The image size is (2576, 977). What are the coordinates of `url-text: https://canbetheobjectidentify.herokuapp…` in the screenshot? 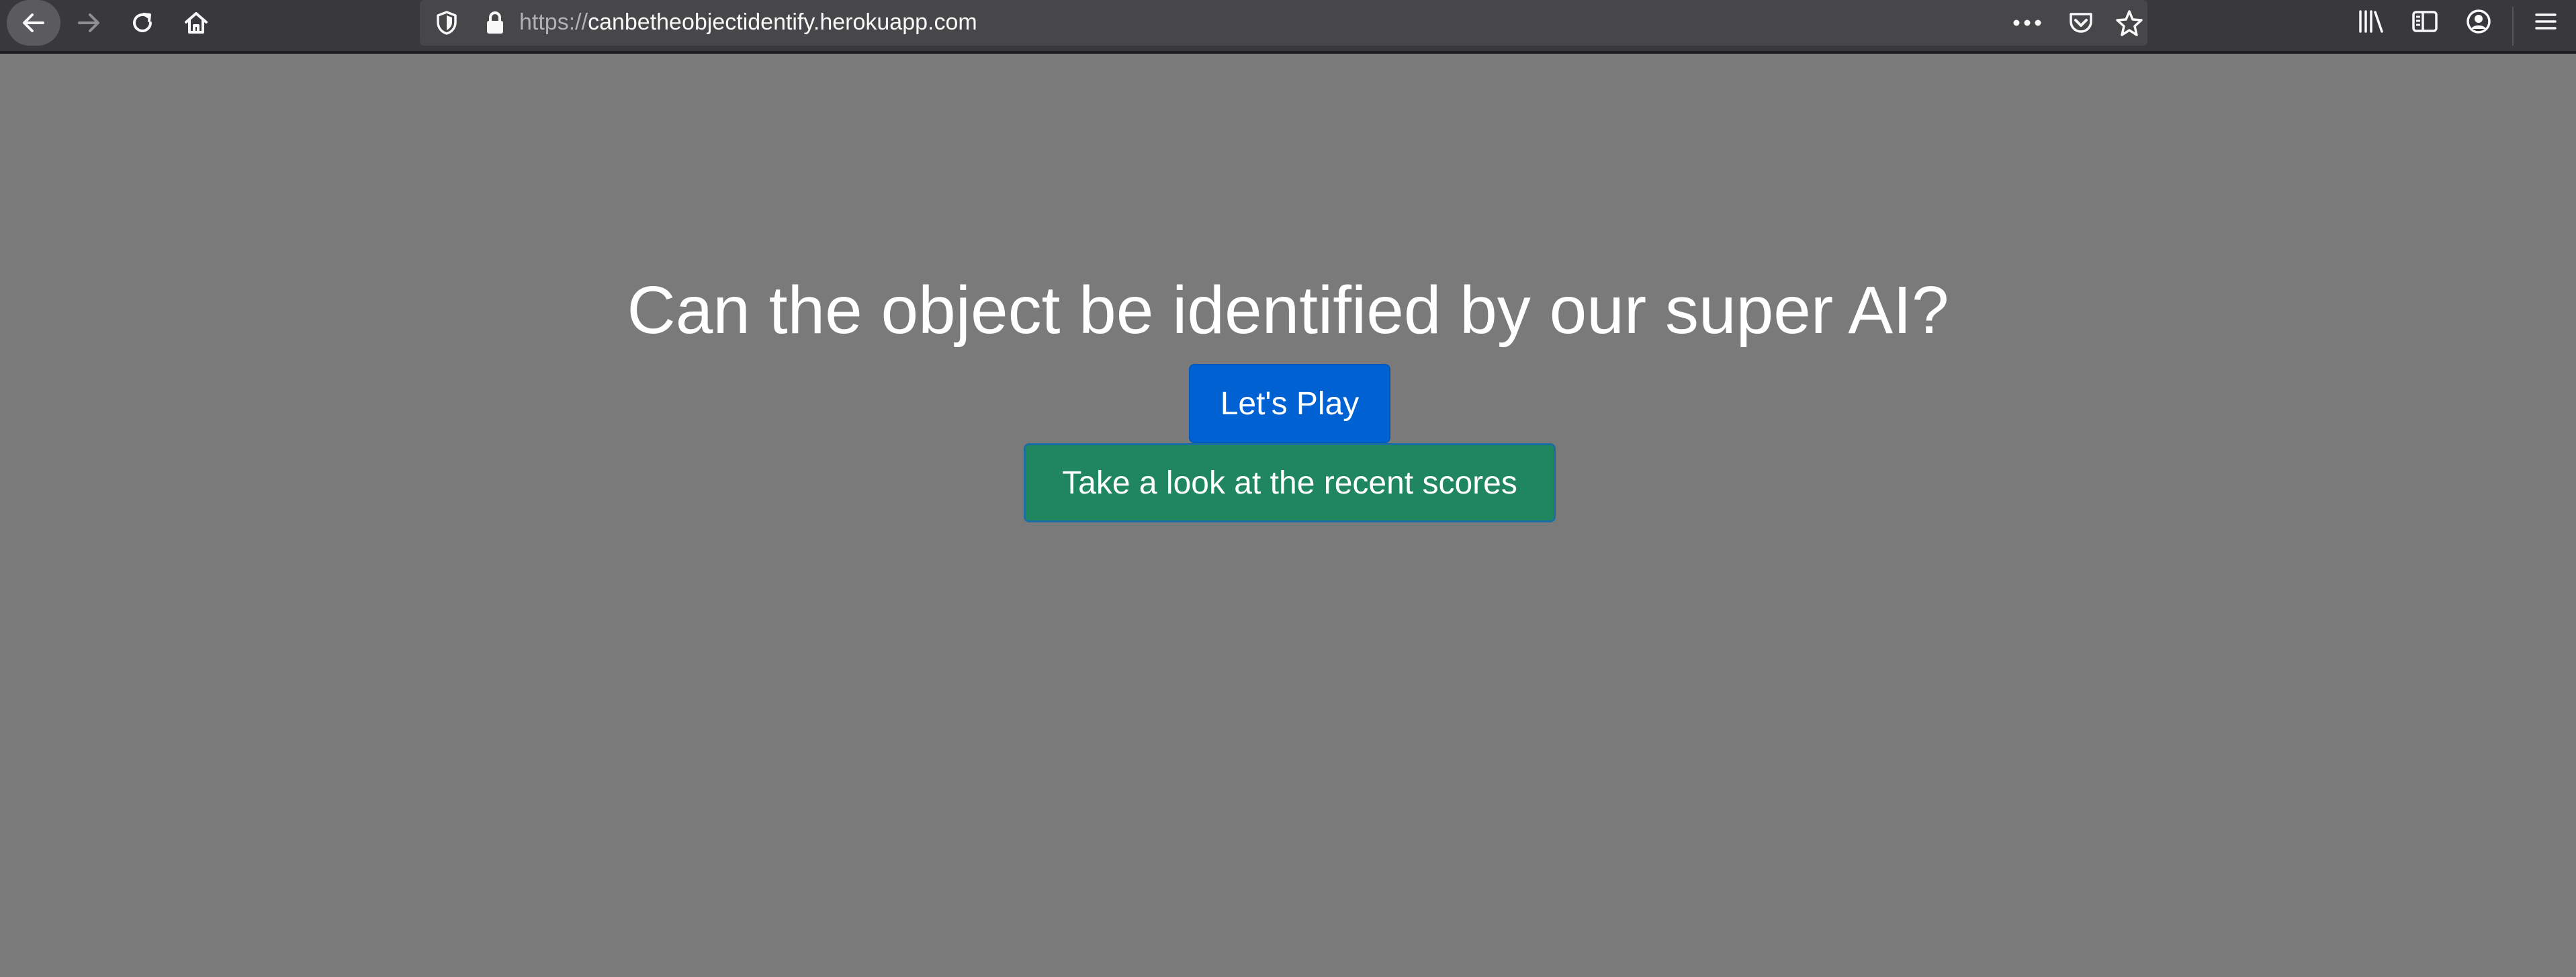 It's located at (748, 23).